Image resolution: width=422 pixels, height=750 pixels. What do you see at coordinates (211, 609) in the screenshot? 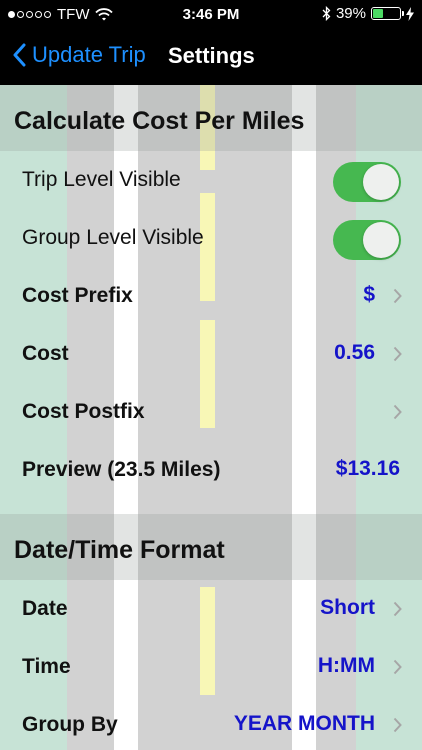
I see `row-date: Date Short` at bounding box center [211, 609].